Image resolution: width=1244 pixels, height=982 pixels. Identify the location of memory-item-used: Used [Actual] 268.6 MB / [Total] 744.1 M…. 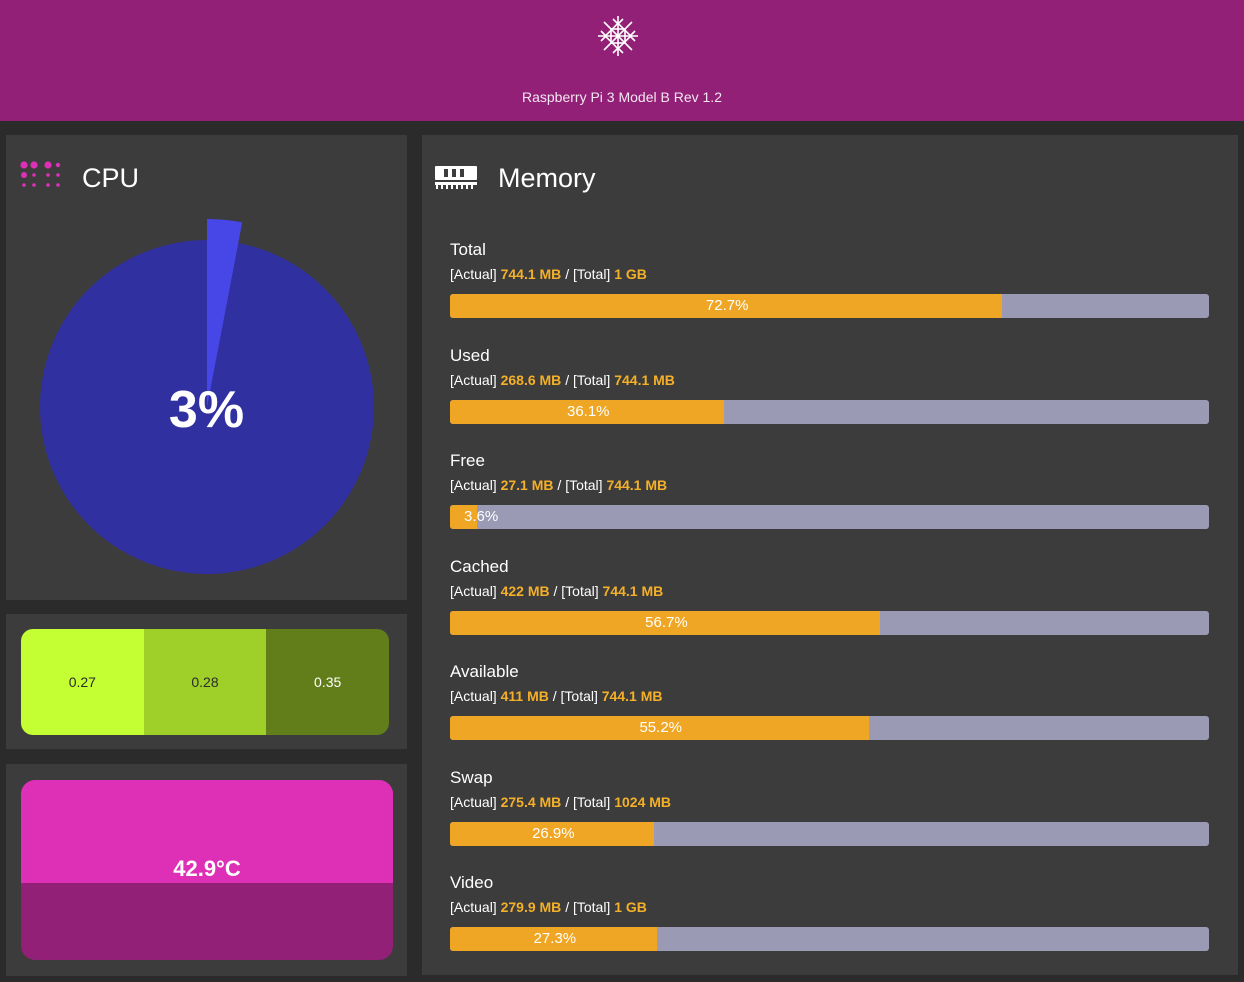
(829, 396).